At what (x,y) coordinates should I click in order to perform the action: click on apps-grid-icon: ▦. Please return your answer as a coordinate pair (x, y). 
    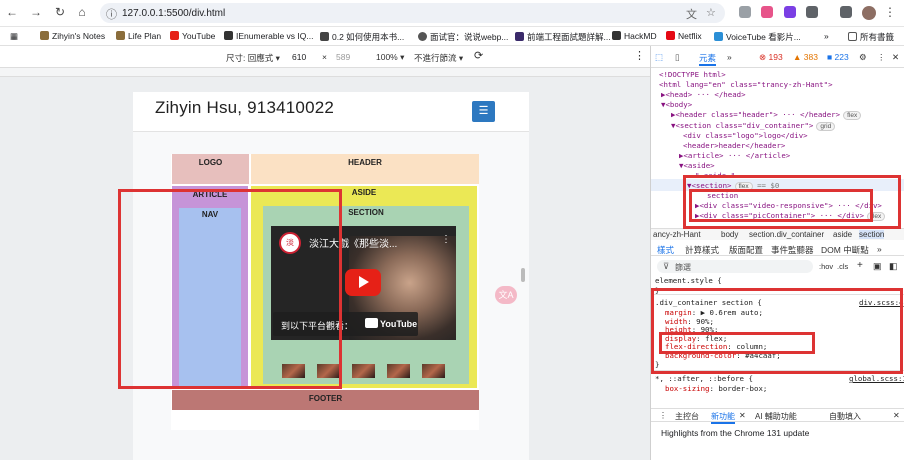
    Looking at the image, I should click on (14, 36).